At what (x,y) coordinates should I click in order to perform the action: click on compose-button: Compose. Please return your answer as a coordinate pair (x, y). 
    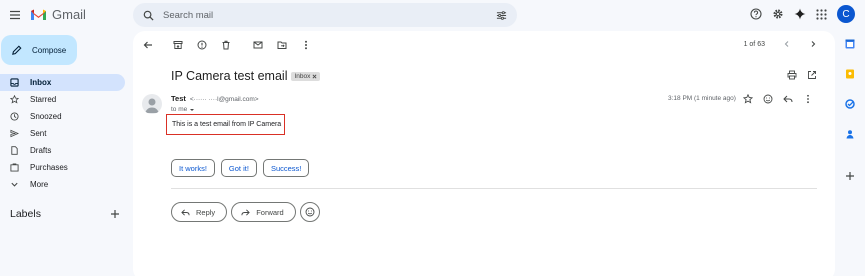
    Looking at the image, I should click on (39, 50).